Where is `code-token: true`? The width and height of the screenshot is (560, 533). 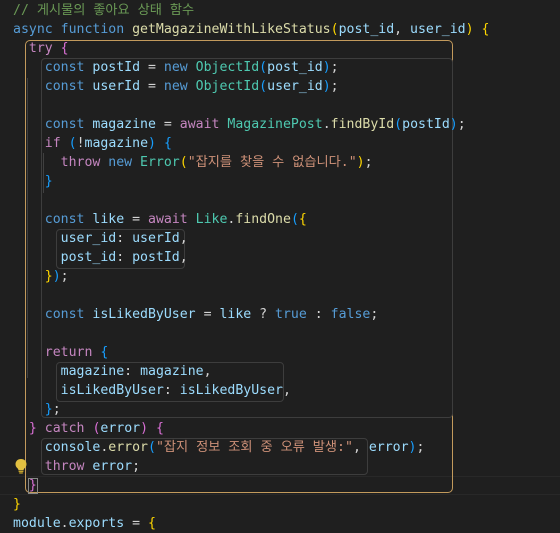 code-token: true is located at coordinates (291, 314).